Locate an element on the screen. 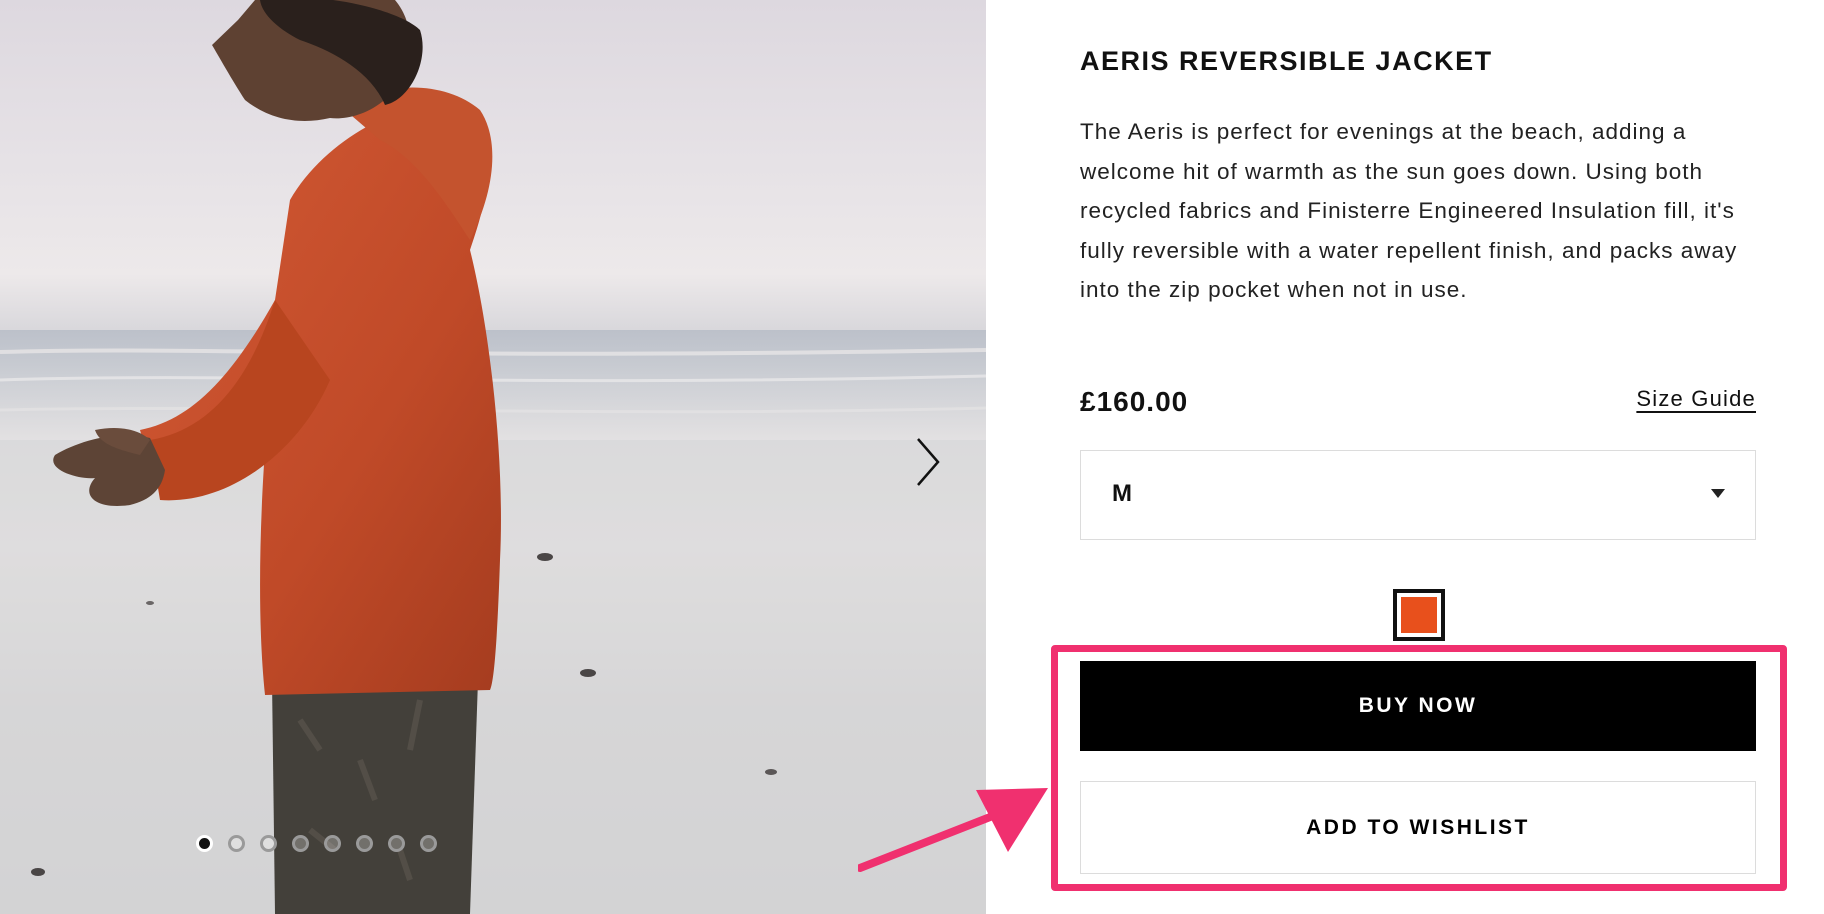  product-price: £160.00 is located at coordinates (1134, 401).